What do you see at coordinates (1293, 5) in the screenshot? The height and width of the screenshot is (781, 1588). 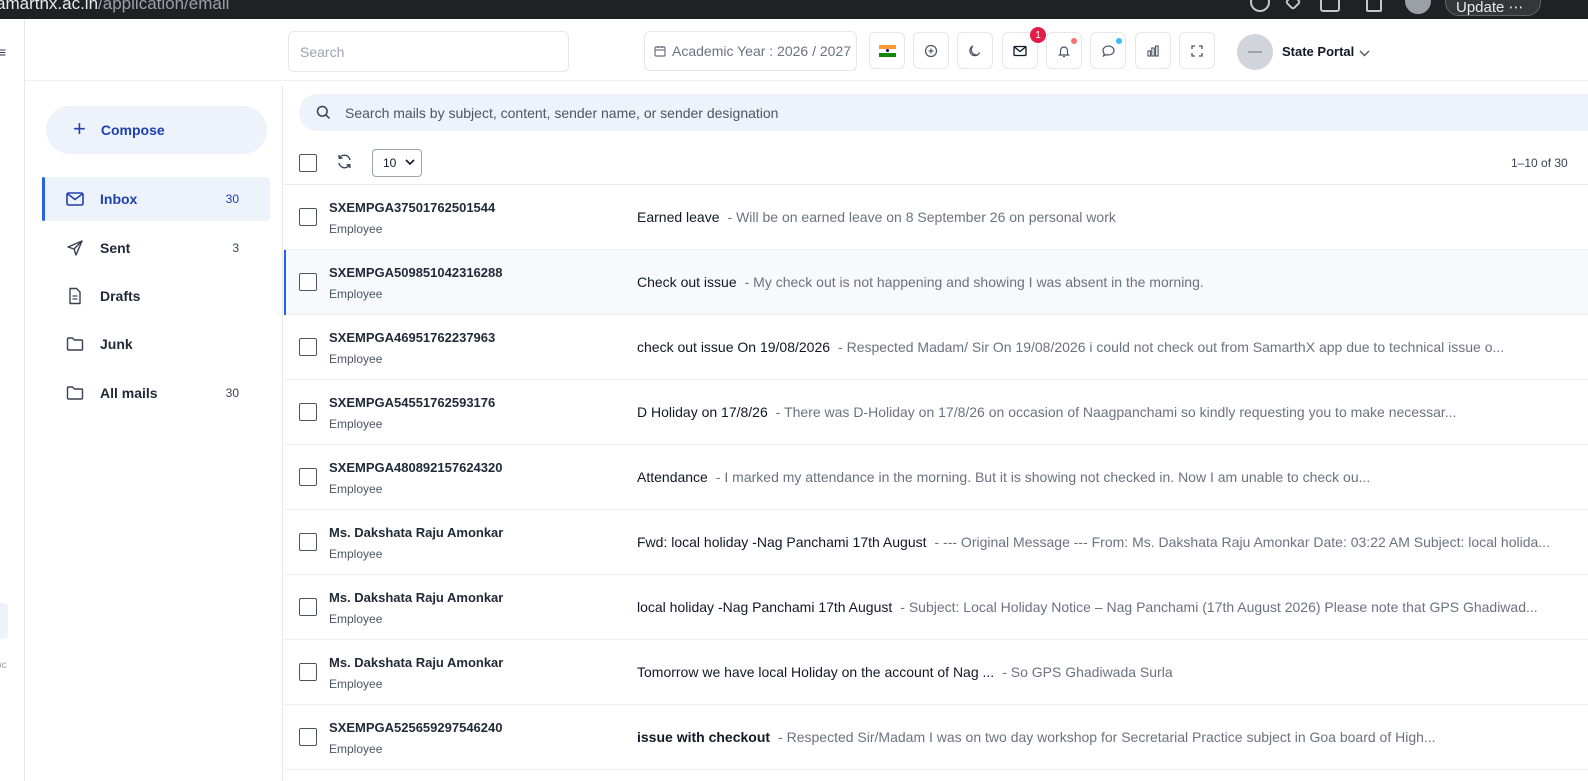 I see `key-icon` at bounding box center [1293, 5].